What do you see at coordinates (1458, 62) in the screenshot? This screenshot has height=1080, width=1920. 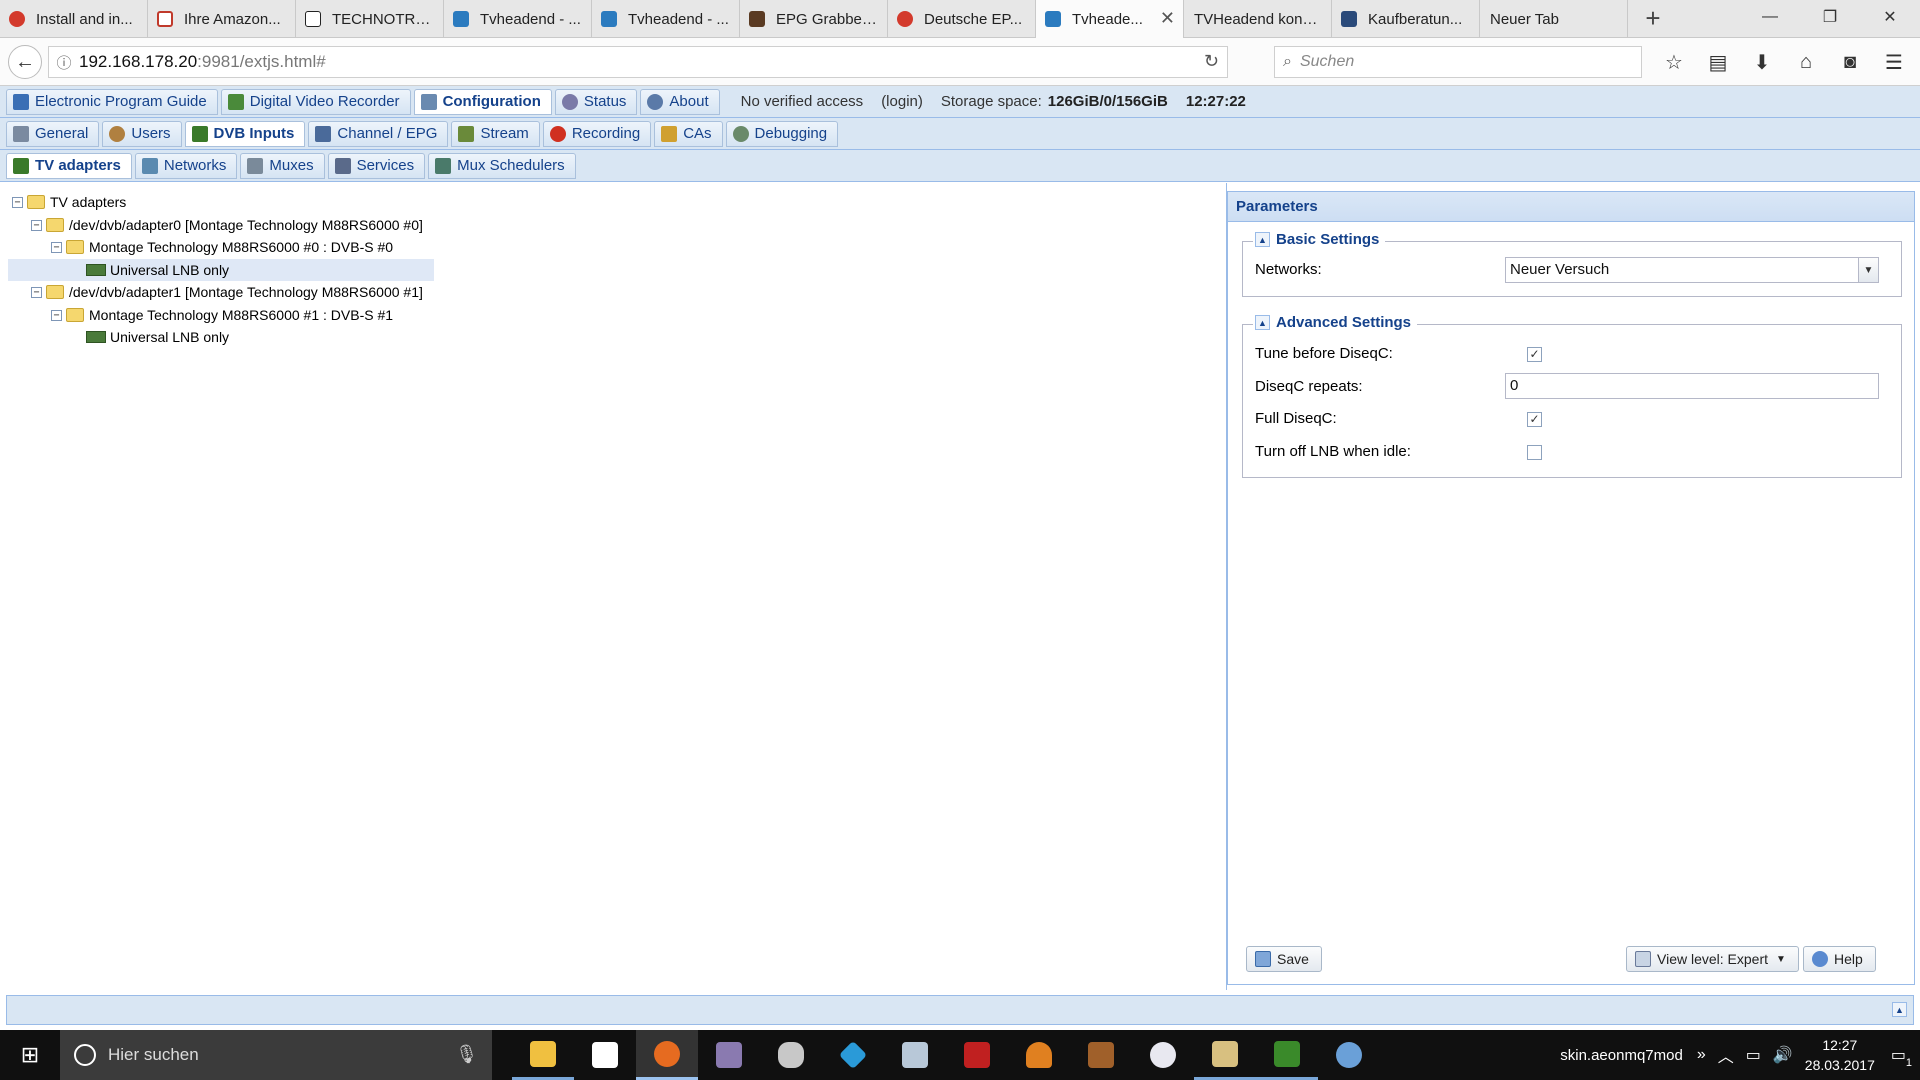 I see `browser-search-input: ⌕ Suchen` at bounding box center [1458, 62].